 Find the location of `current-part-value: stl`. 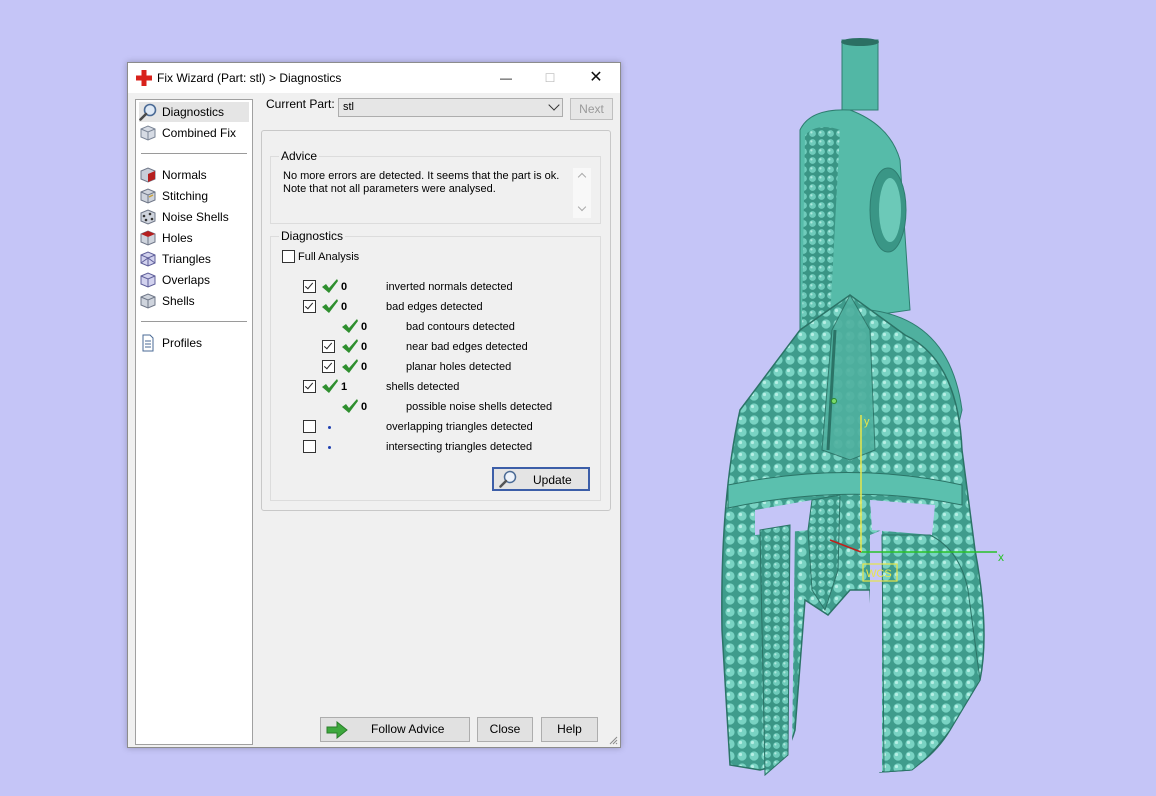

current-part-value: stl is located at coordinates (348, 107).